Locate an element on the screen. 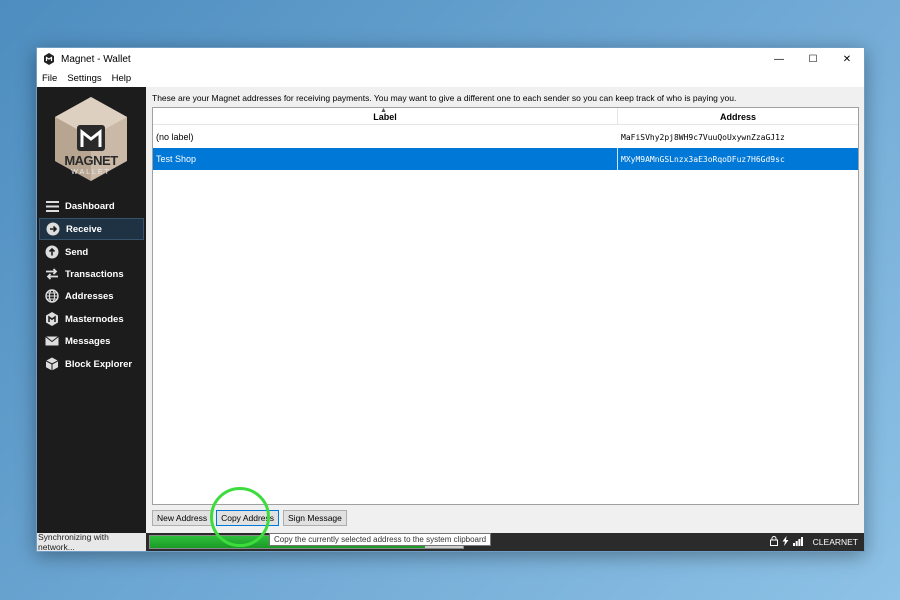 Image resolution: width=900 pixels, height=600 pixels. row-address-cell: MXyM9AMnGSLnzx3aE3oRqoDFuz7H6Gd9sc is located at coordinates (703, 159).